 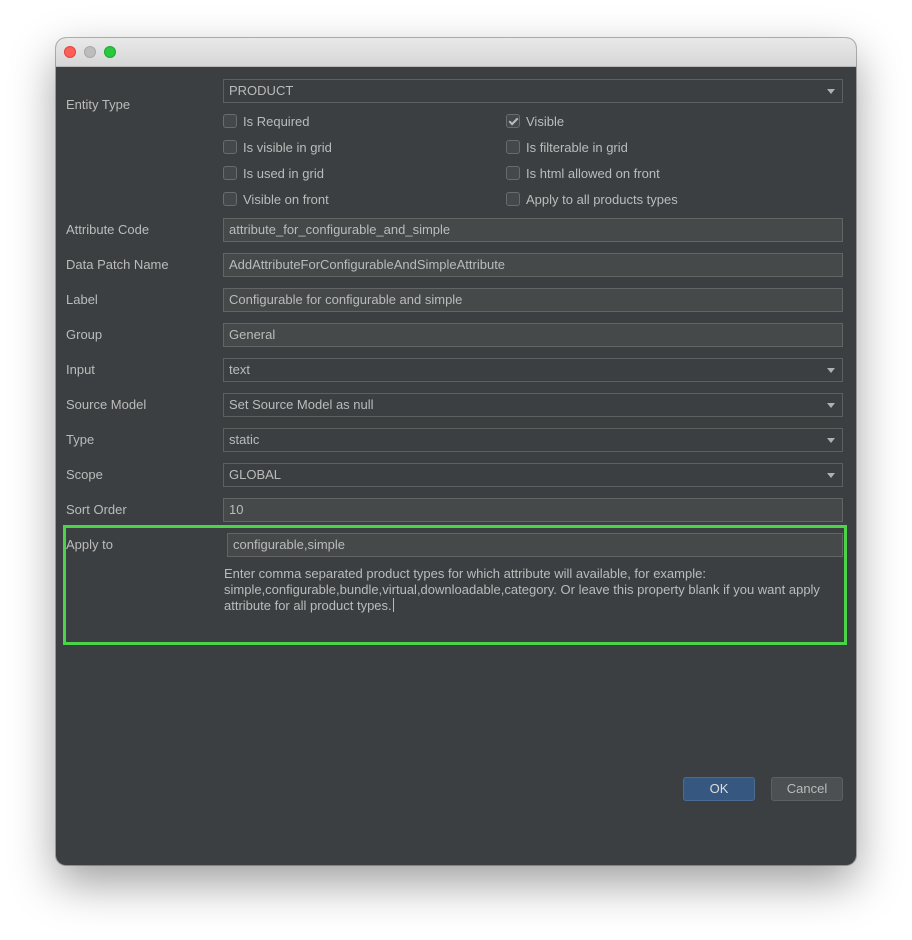 What do you see at coordinates (261, 90) in the screenshot?
I see `entity-type-value: PRODUCT` at bounding box center [261, 90].